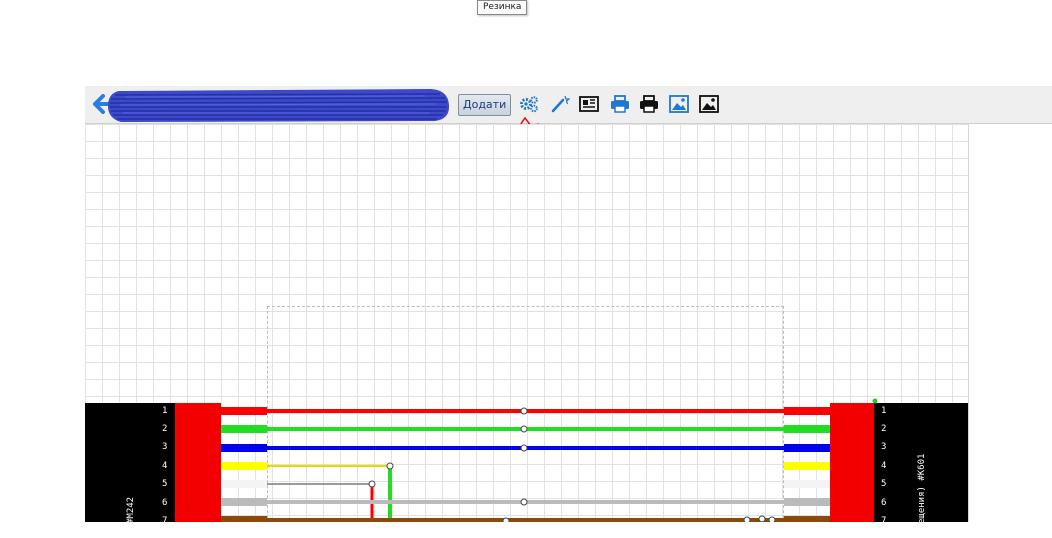 The image size is (1052, 538). What do you see at coordinates (549, 460) in the screenshot?
I see `wires-layer` at bounding box center [549, 460].